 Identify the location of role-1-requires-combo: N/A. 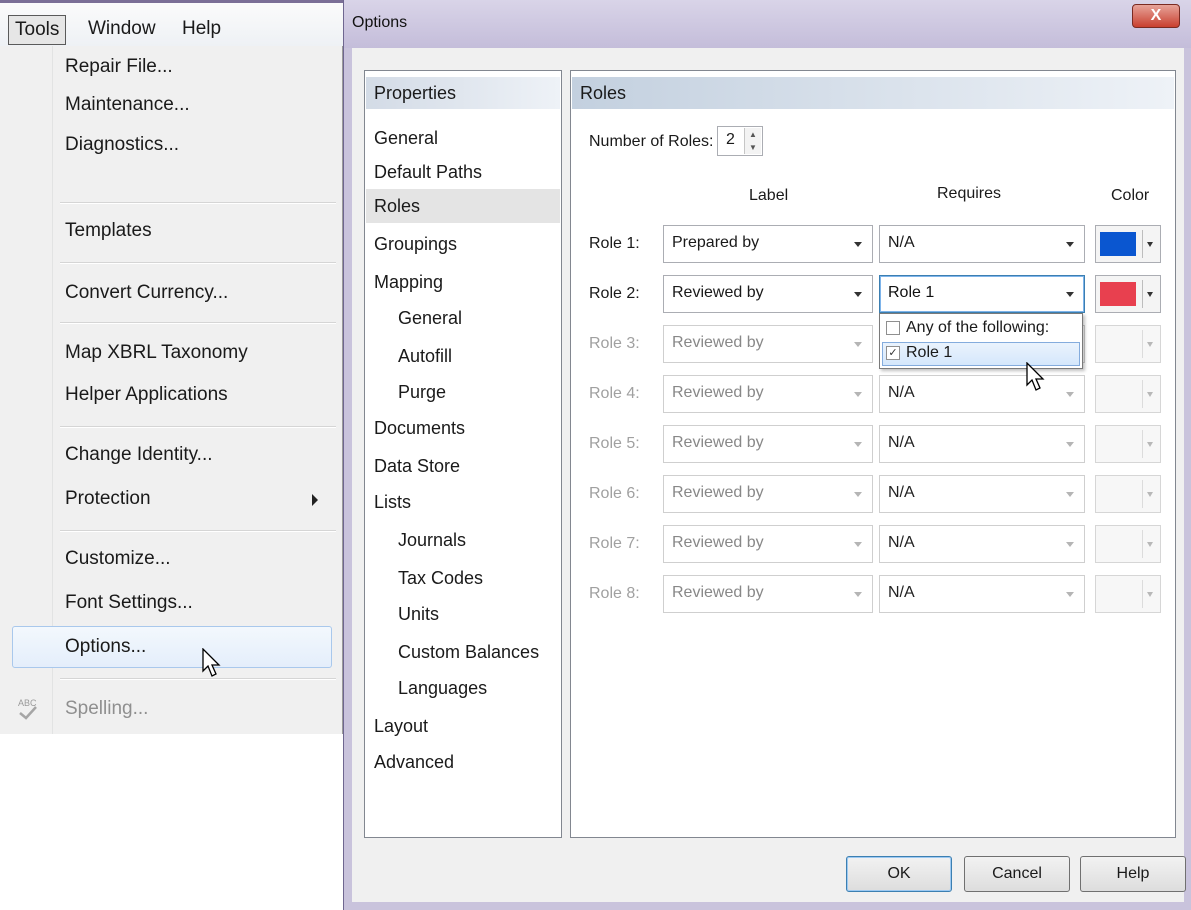
(982, 244).